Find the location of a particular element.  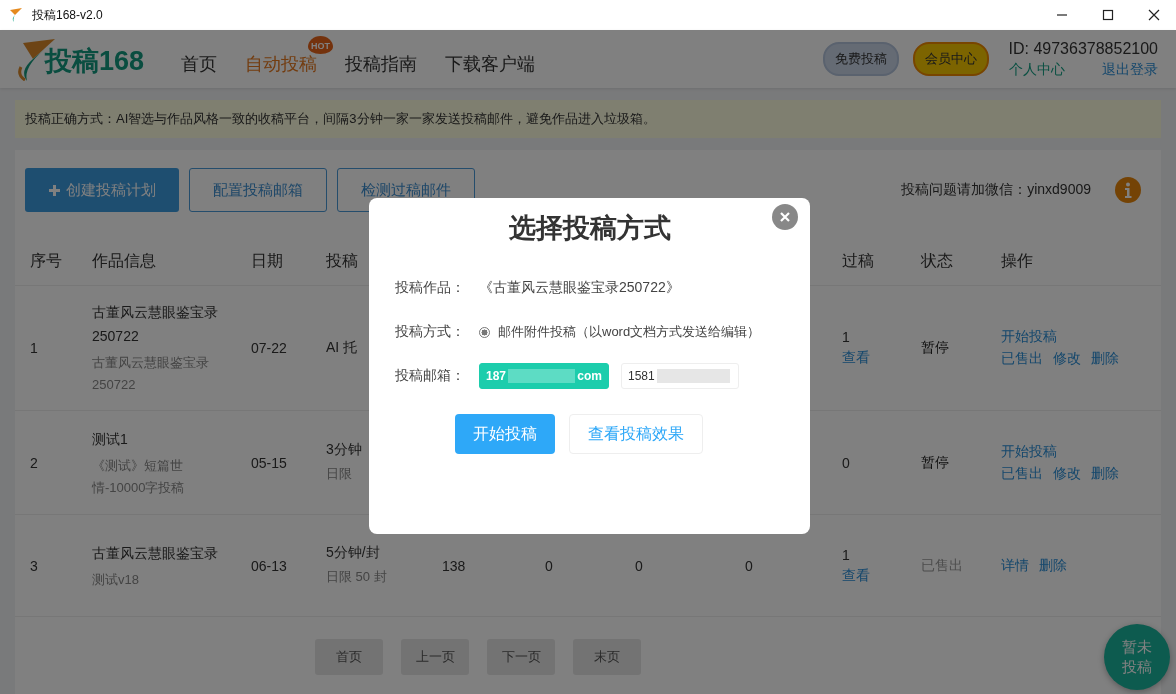

contact-text: 投稿问题请加微信：yinxd9009 is located at coordinates (996, 190).